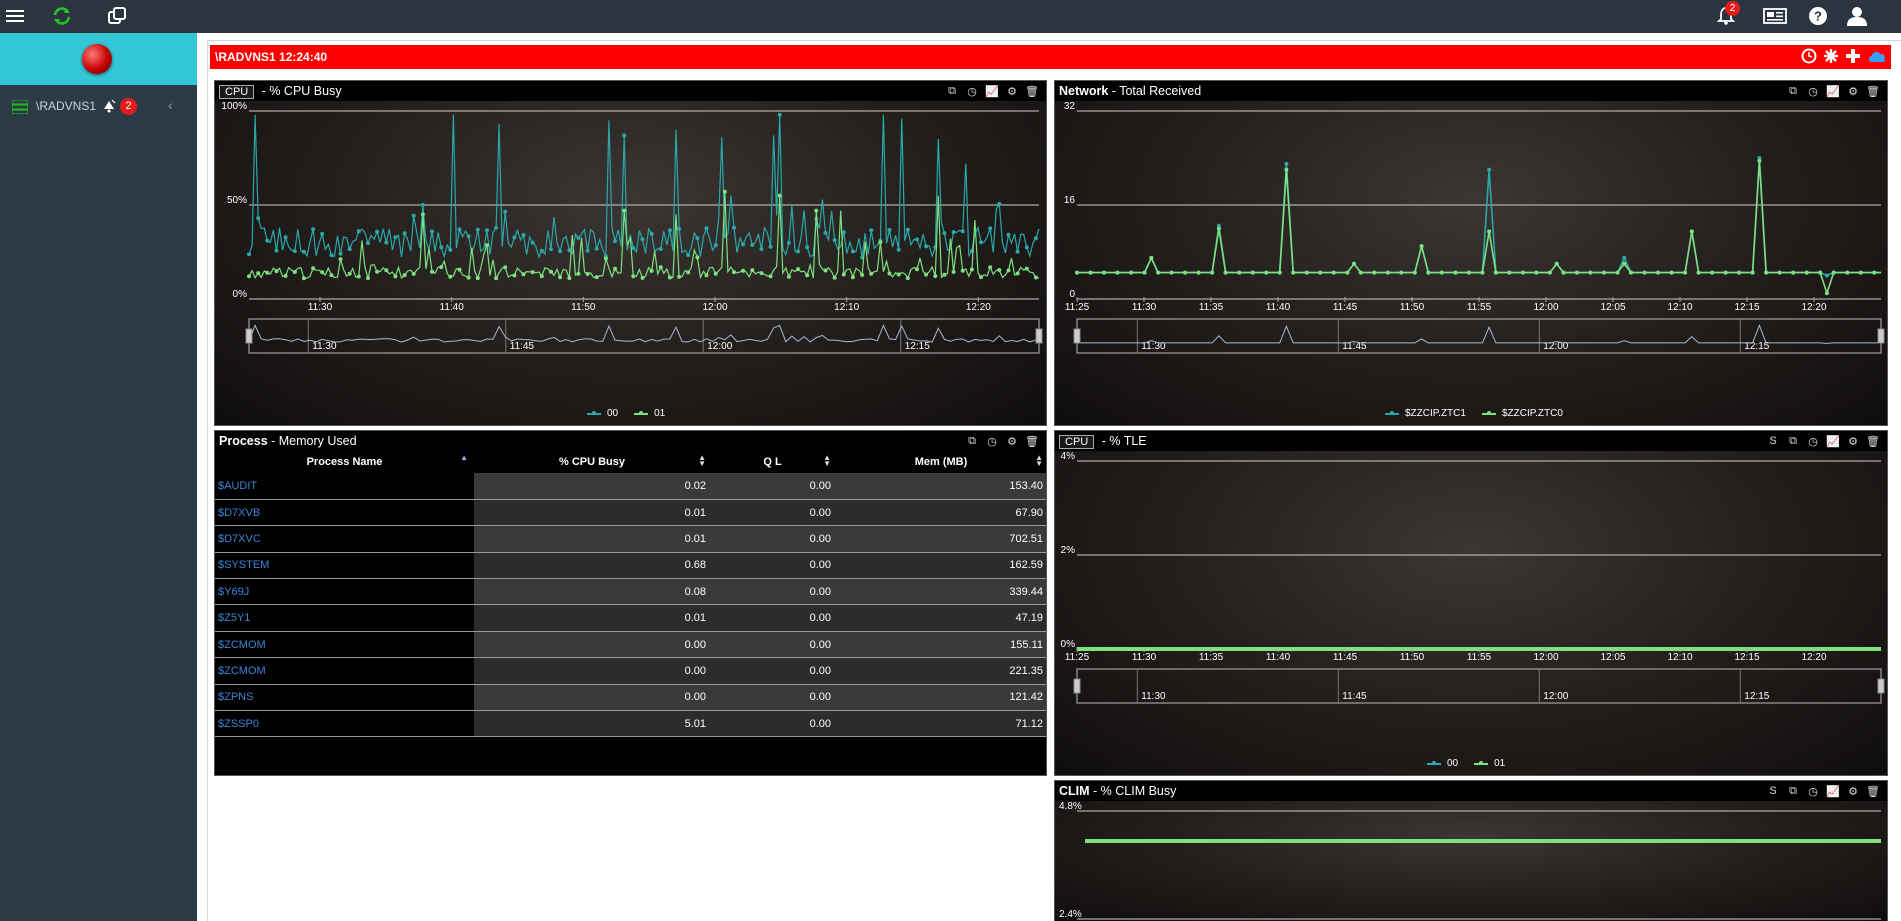 The height and width of the screenshot is (921, 1901). Describe the element at coordinates (592, 462) in the screenshot. I see `column-header-cpu-busy: % CPU Busy ▲ ▼` at that location.